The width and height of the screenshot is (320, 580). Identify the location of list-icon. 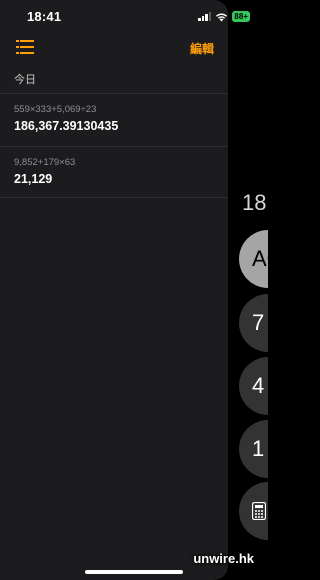
(25, 47).